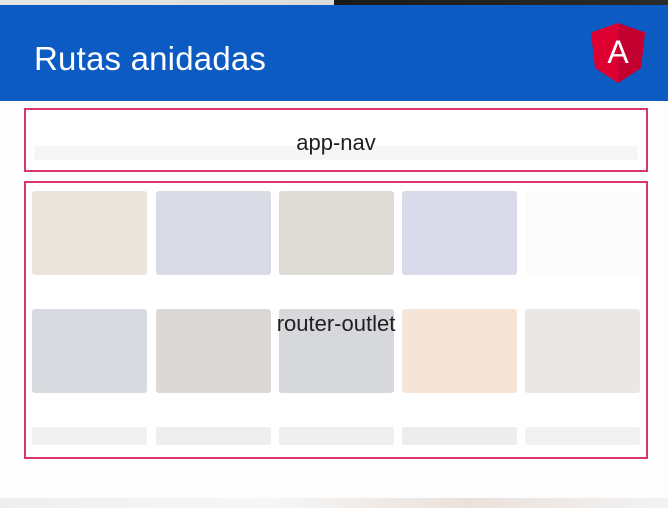 The image size is (668, 508). What do you see at coordinates (336, 323) in the screenshot?
I see `router-outlet-label: router-outlet` at bounding box center [336, 323].